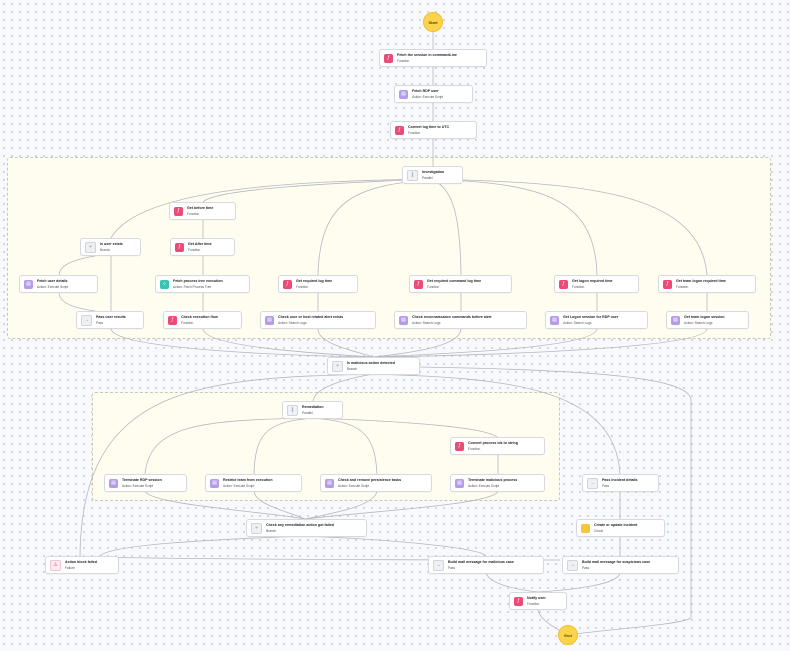 This screenshot has width=790, height=651. Describe the element at coordinates (620, 528) in the screenshot. I see `node-create-update-incident: ⚡ Create or update incident Circuit` at that location.